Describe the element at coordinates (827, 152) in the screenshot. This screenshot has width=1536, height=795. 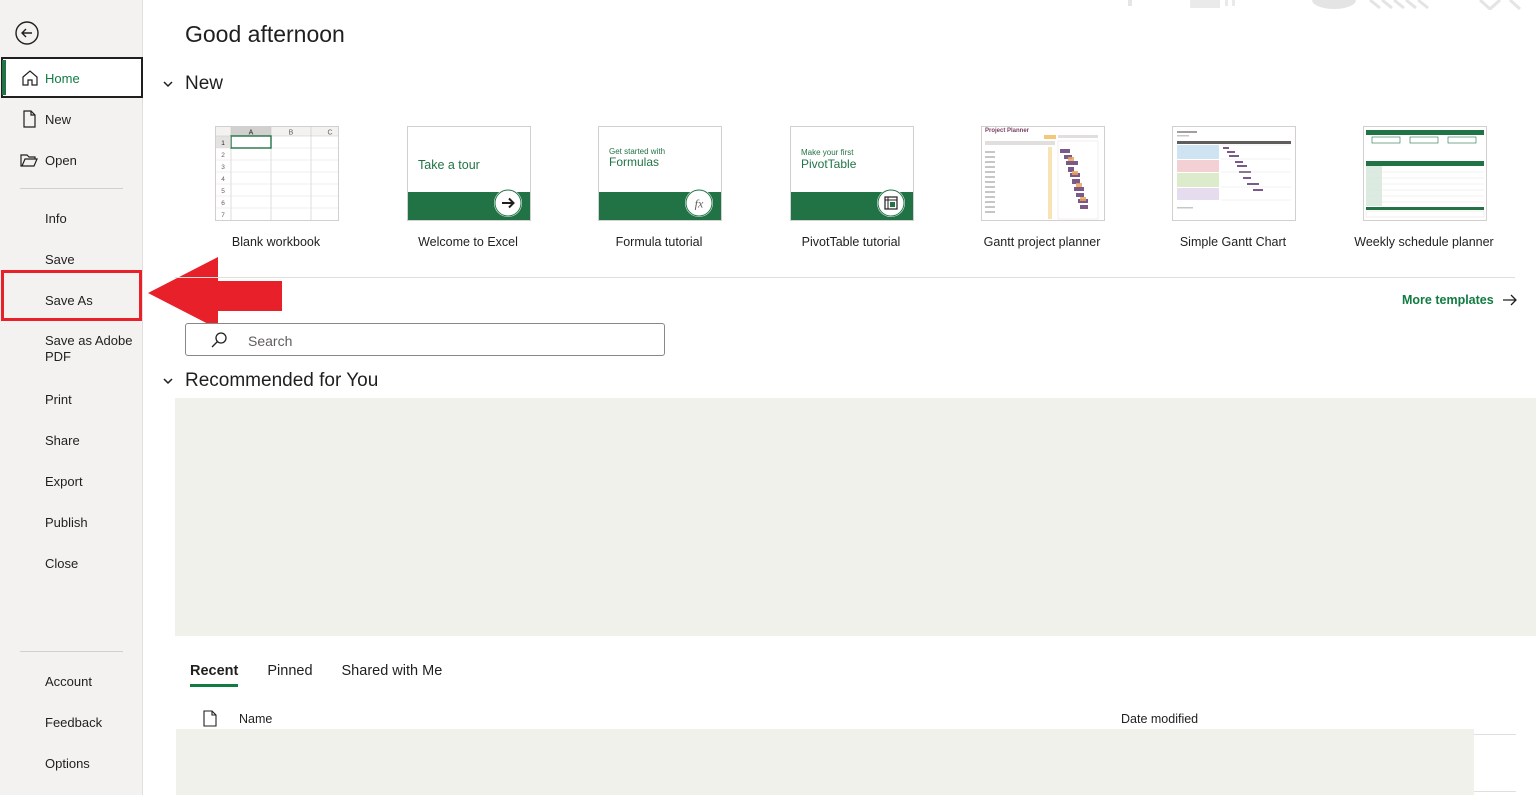
I see `thumb-small-text: Make your first` at that location.